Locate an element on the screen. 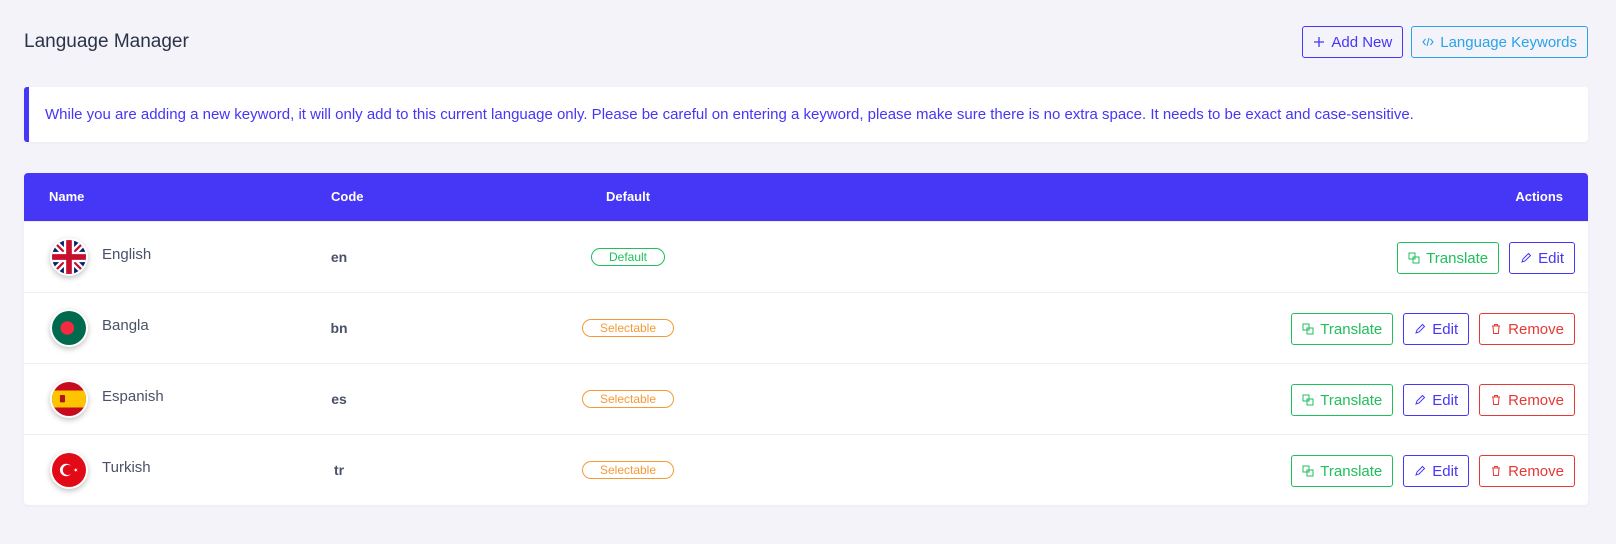 This screenshot has height=544, width=1616. column-name: Name is located at coordinates (67, 196).